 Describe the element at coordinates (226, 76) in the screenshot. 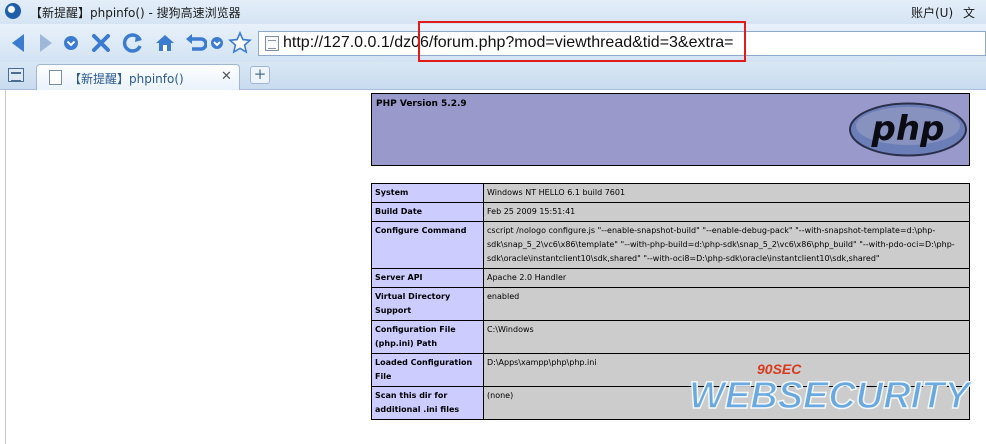

I see `tab-close-button: ✕` at that location.